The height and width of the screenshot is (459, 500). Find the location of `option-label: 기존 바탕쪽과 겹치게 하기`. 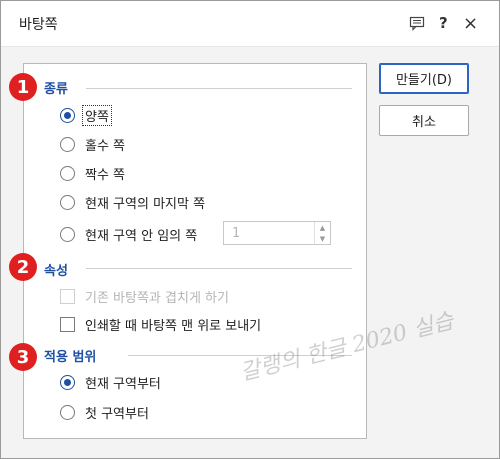

option-label: 기존 바탕쪽과 겹치게 하기 is located at coordinates (157, 298).